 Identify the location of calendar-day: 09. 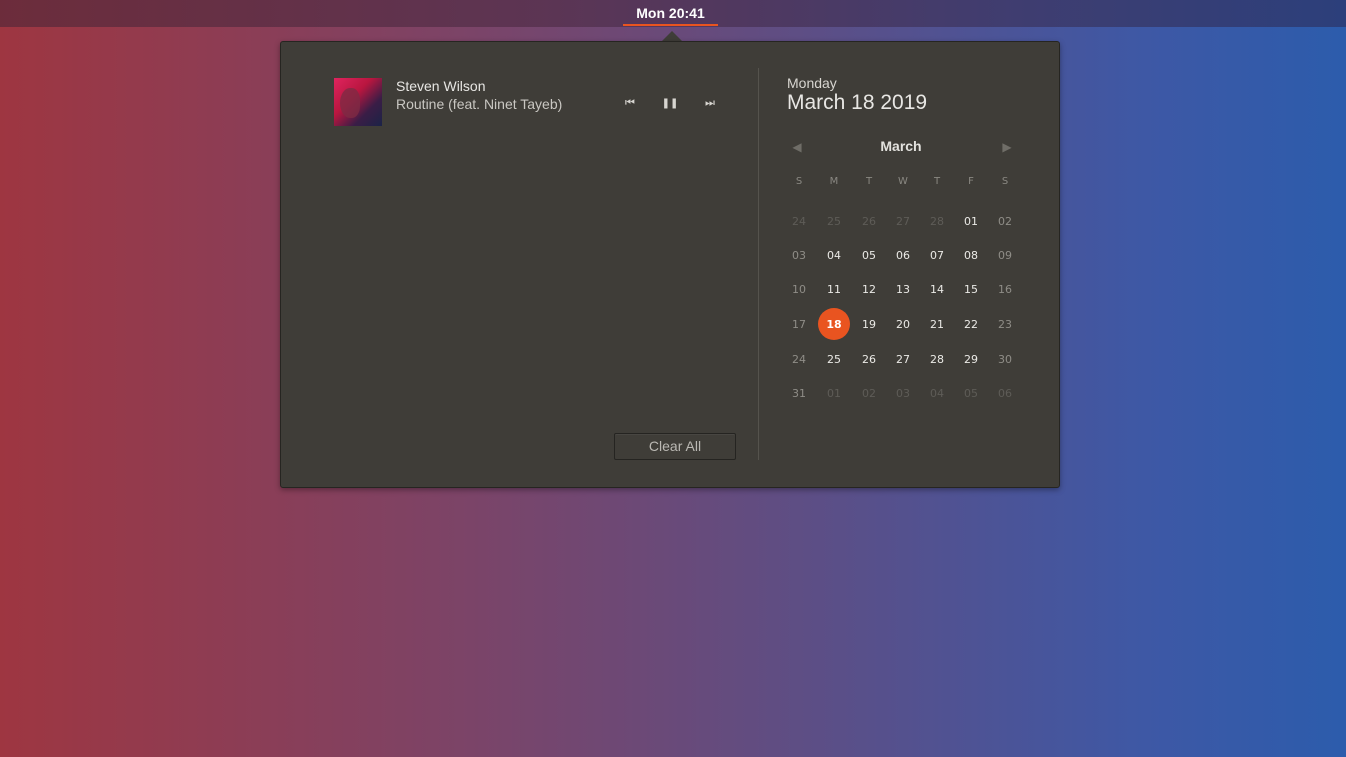
(1005, 255).